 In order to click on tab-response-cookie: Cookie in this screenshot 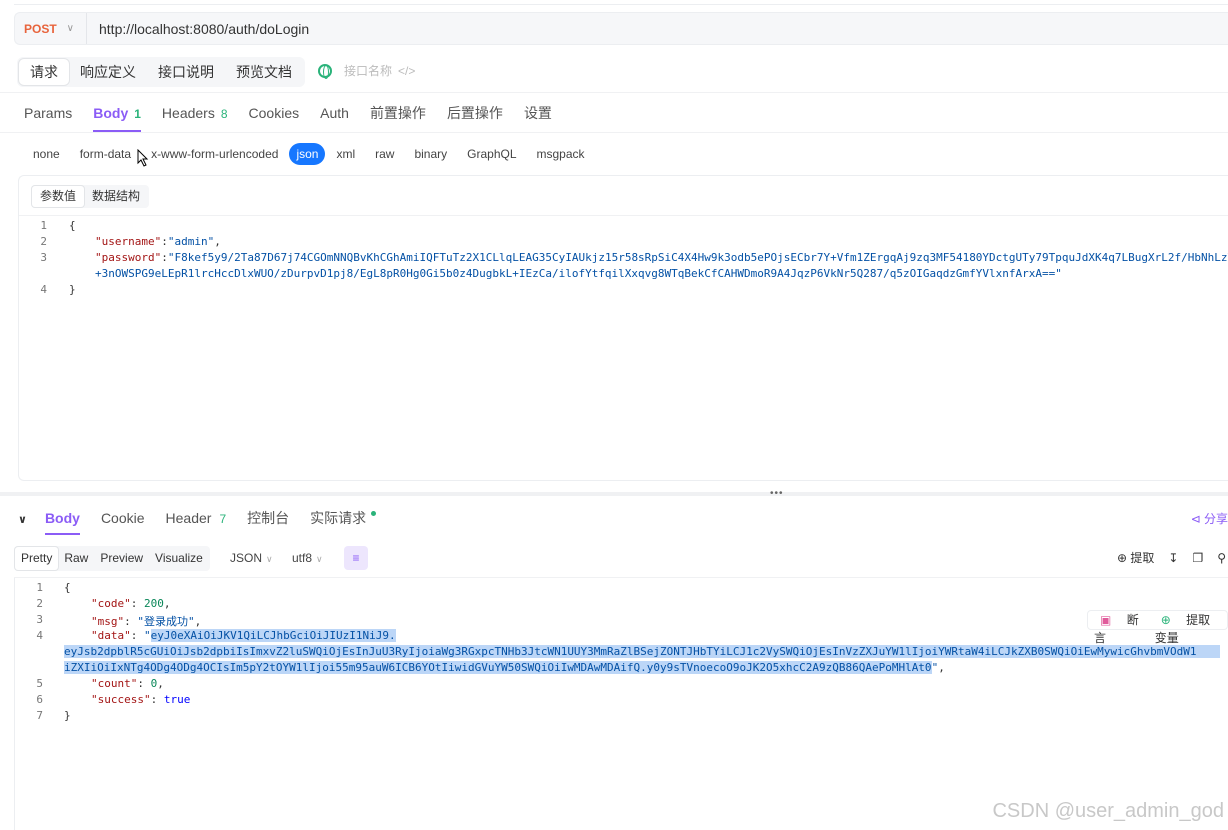, I will do `click(123, 519)`.